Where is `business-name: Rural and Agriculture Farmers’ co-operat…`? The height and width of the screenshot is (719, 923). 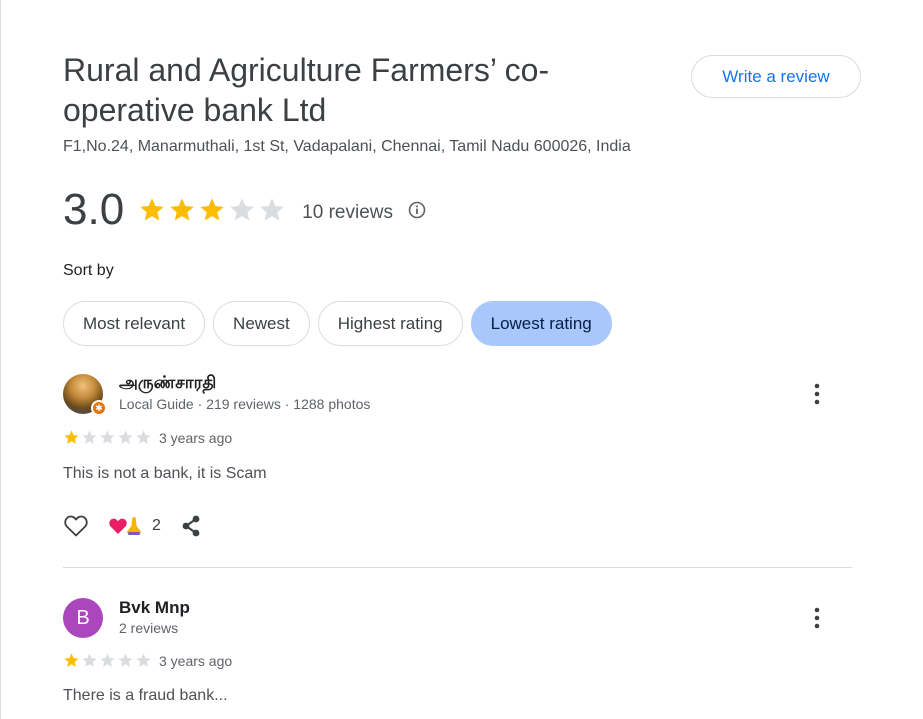
business-name: Rural and Agriculture Farmers’ co-operat… is located at coordinates (306, 90).